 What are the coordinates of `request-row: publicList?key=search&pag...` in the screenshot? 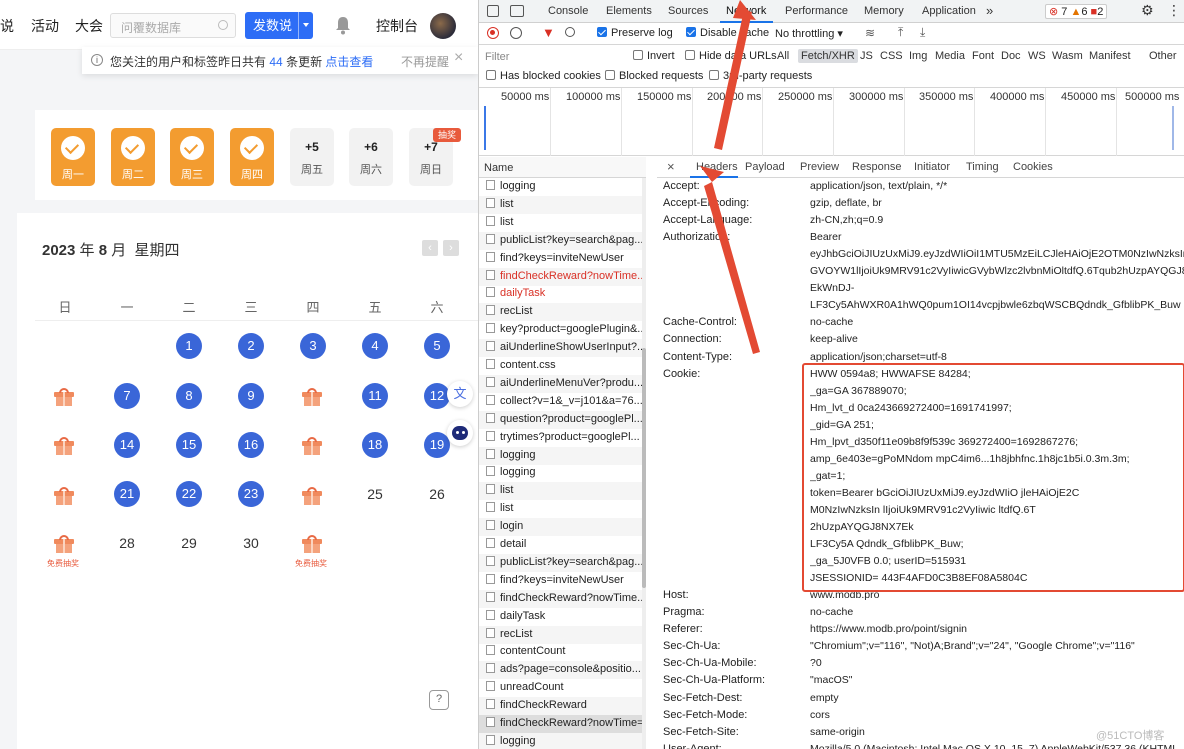 It's located at (560, 562).